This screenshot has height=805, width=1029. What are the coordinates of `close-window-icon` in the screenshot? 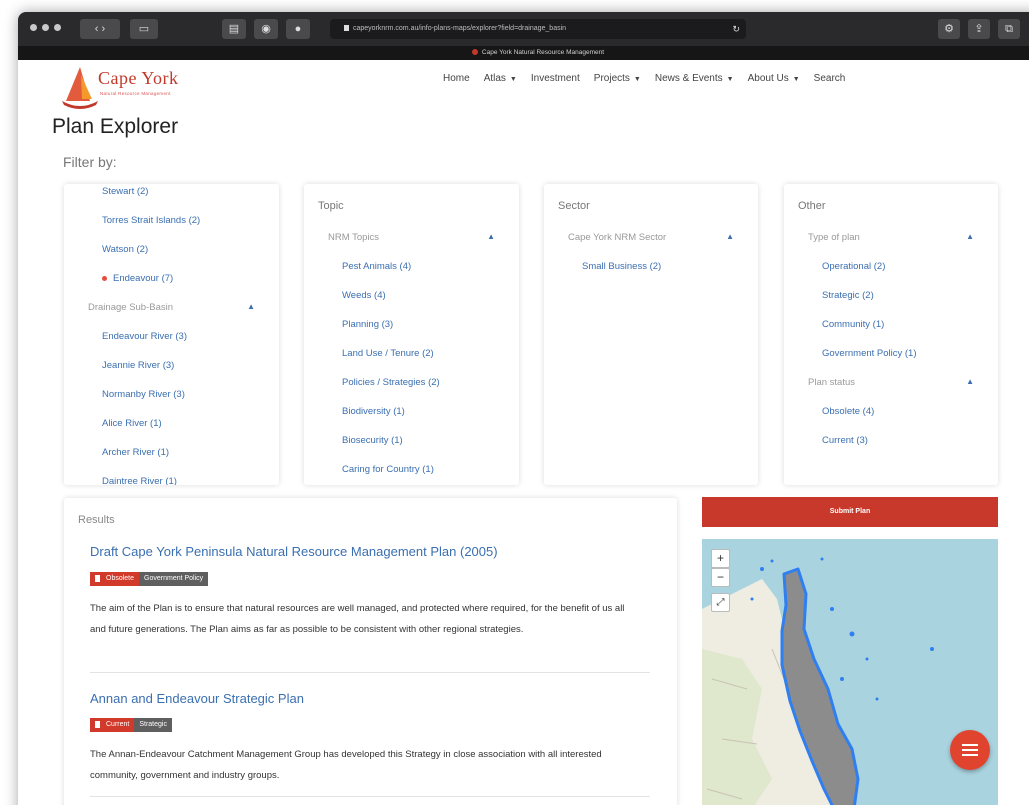 It's located at (33, 27).